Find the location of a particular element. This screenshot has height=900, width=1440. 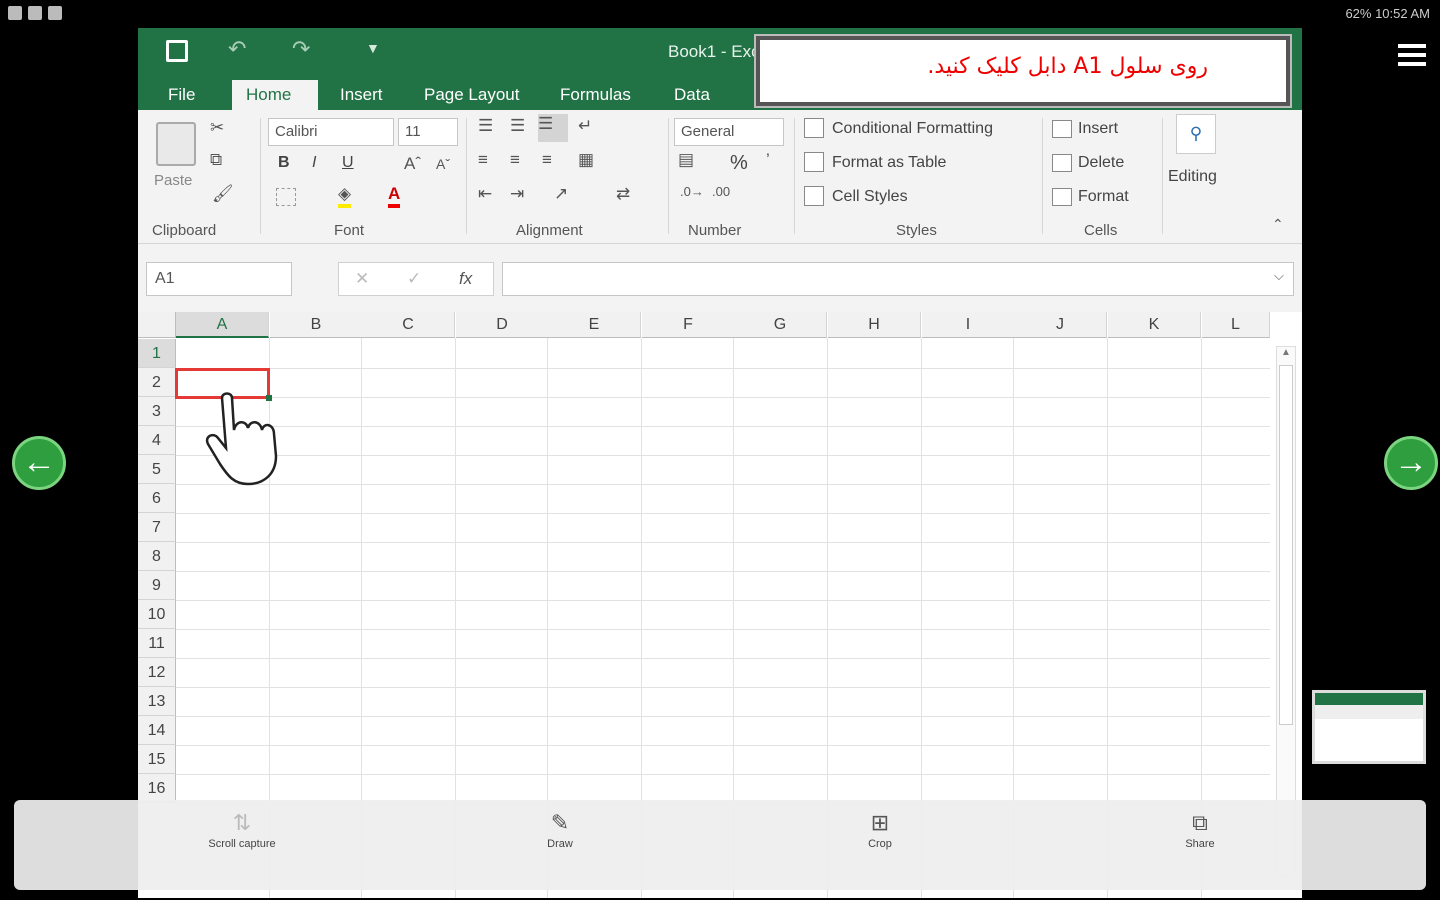

slide-thumbnail is located at coordinates (1369, 727).